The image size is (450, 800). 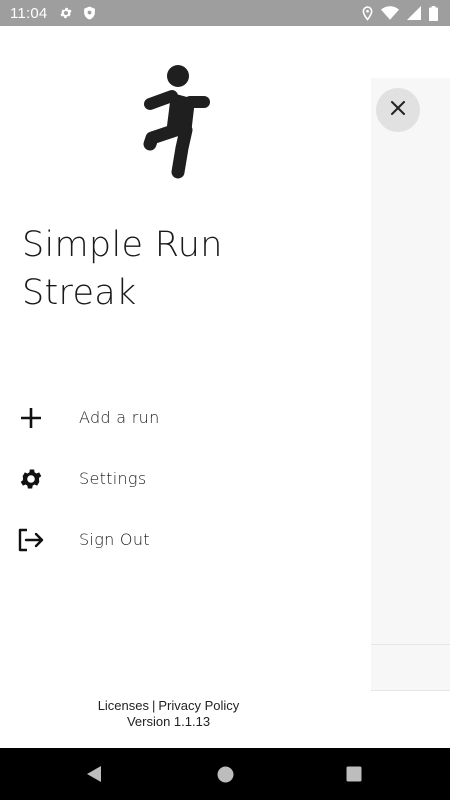 I want to click on background-screen, so click(x=410, y=384).